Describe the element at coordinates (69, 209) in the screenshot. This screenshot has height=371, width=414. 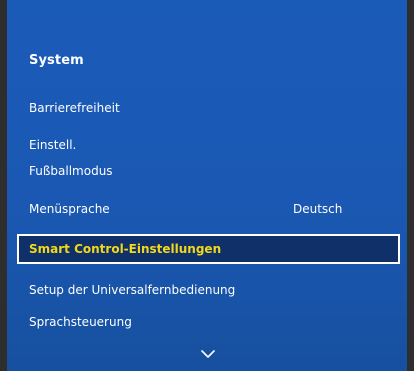
I see `menu-item-label: Menüsprache` at that location.